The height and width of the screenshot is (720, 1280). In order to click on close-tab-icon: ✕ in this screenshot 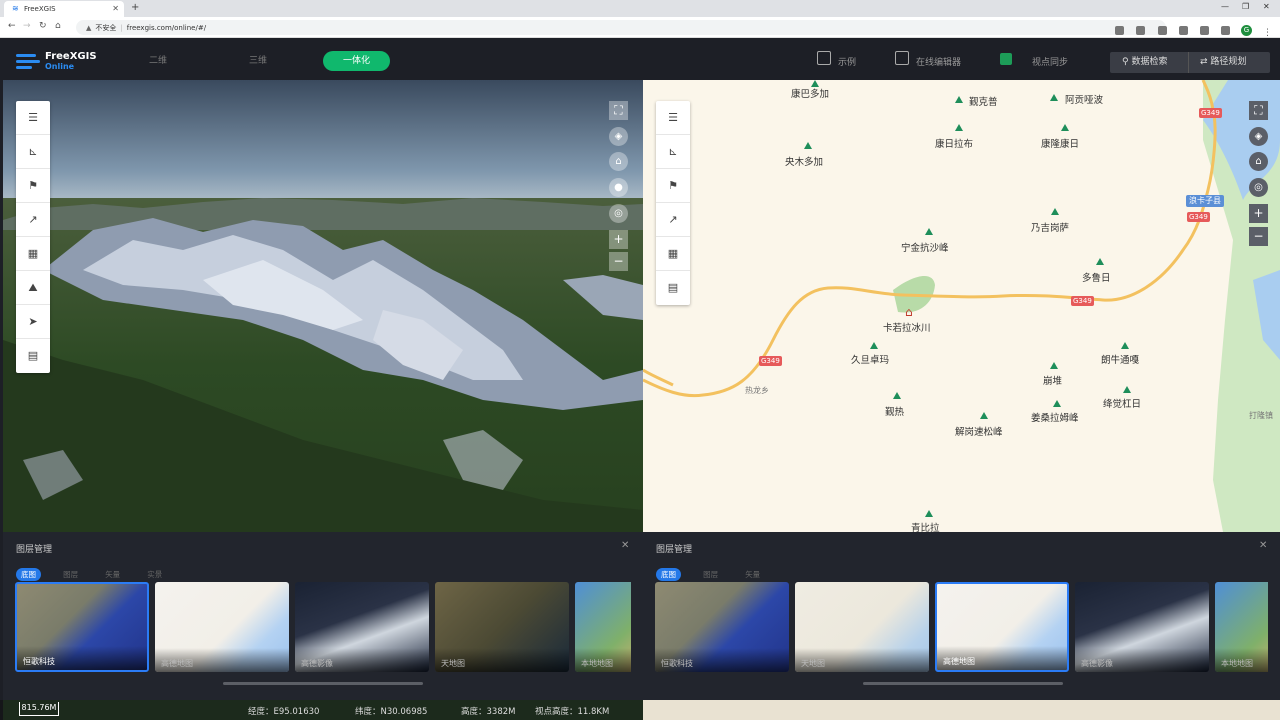, I will do `click(115, 8)`.